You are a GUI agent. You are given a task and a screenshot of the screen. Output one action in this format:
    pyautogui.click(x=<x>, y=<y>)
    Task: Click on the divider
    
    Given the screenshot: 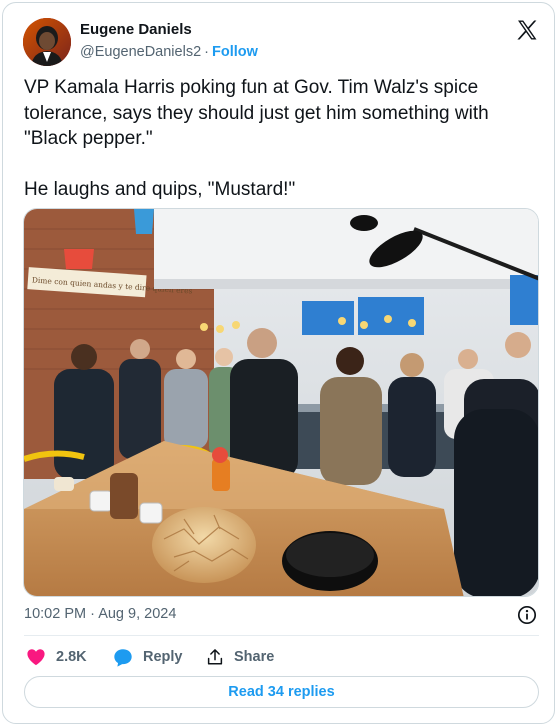 What is the action you would take?
    pyautogui.click(x=281, y=635)
    